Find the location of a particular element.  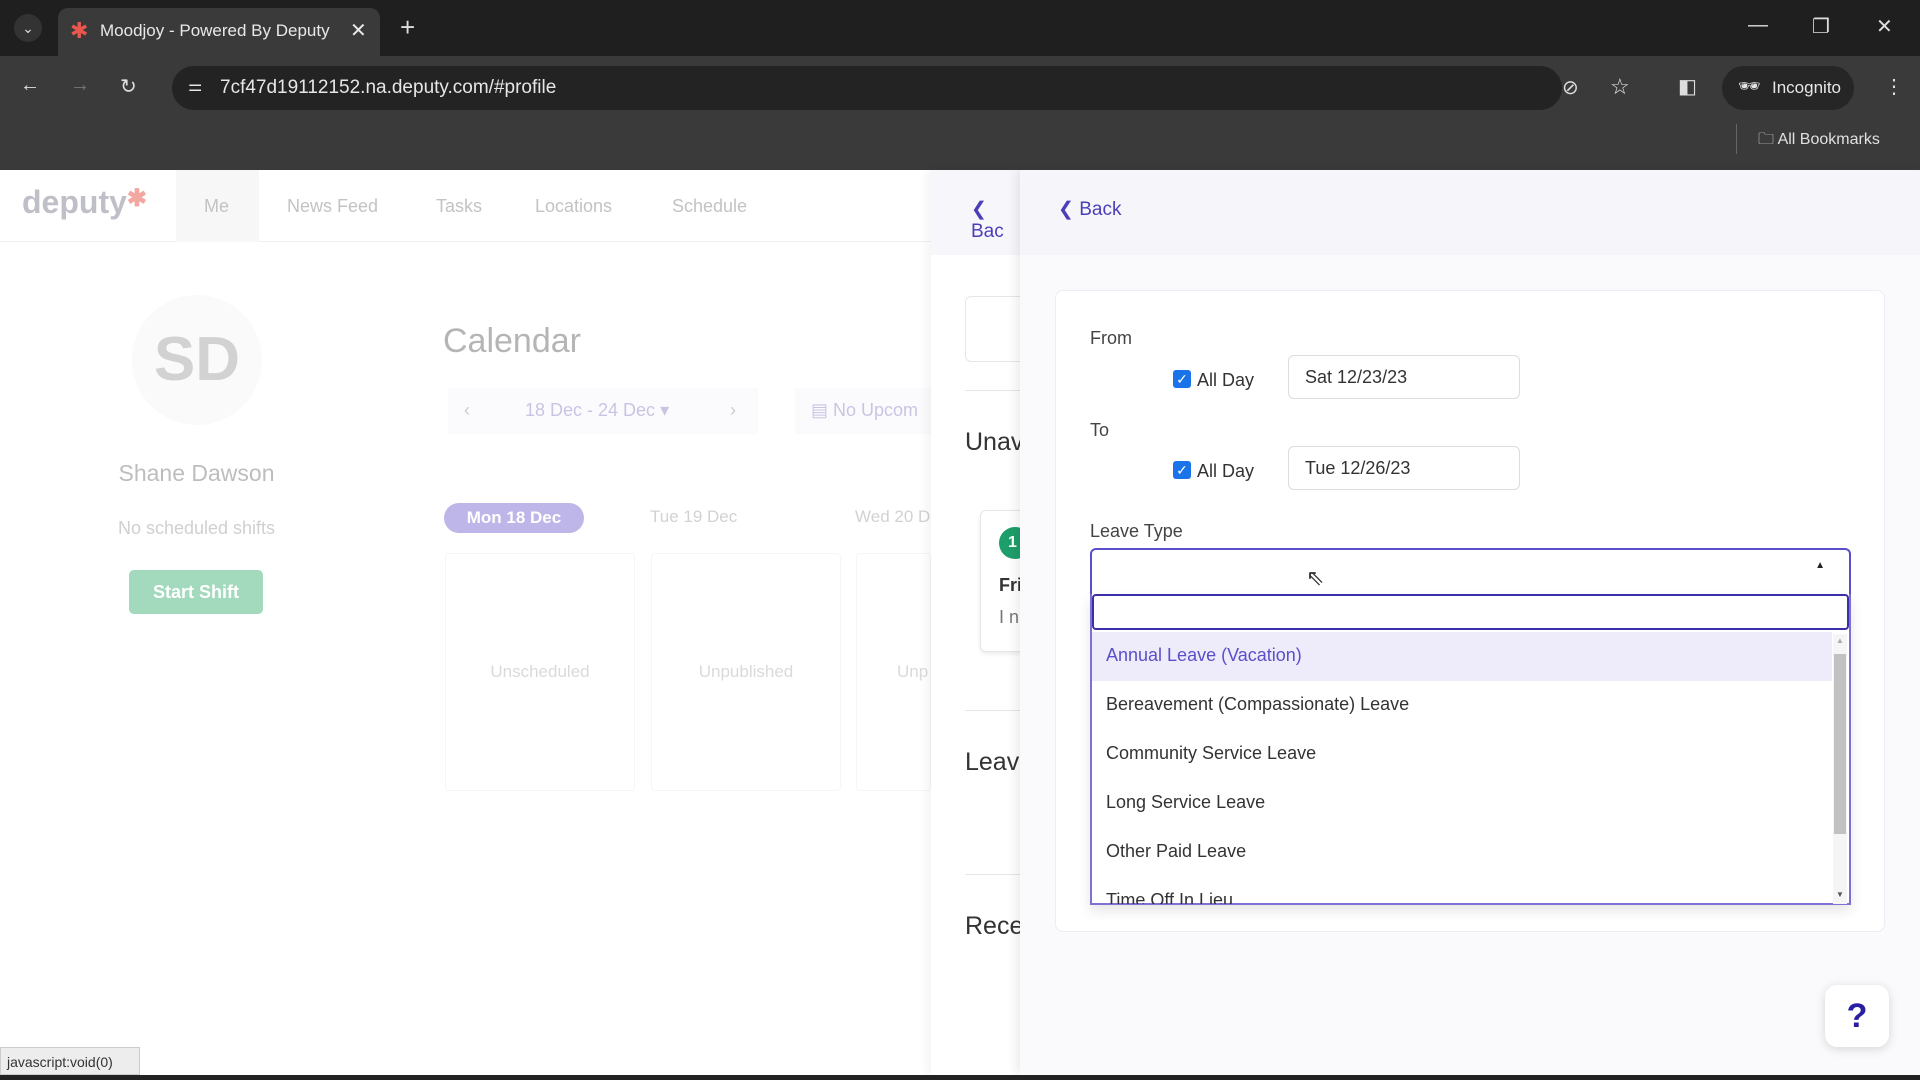

url-text: 7cf47d19112152.na.deputy.com/#profile is located at coordinates (388, 87).